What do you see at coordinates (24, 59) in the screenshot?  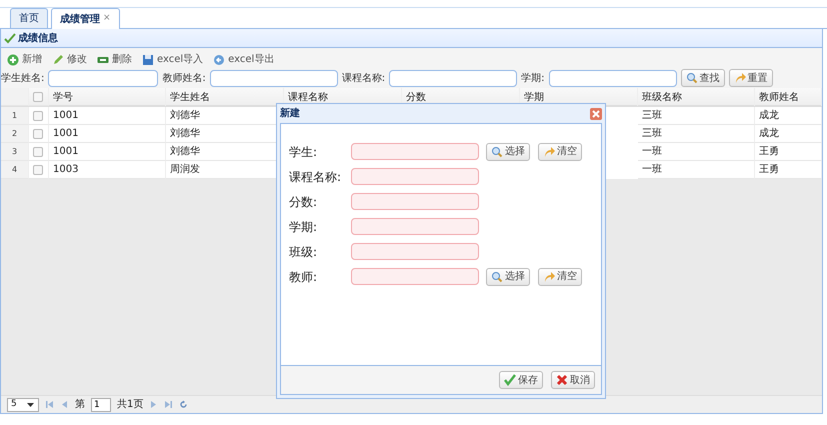 I see `toolbar-button: 新增` at bounding box center [24, 59].